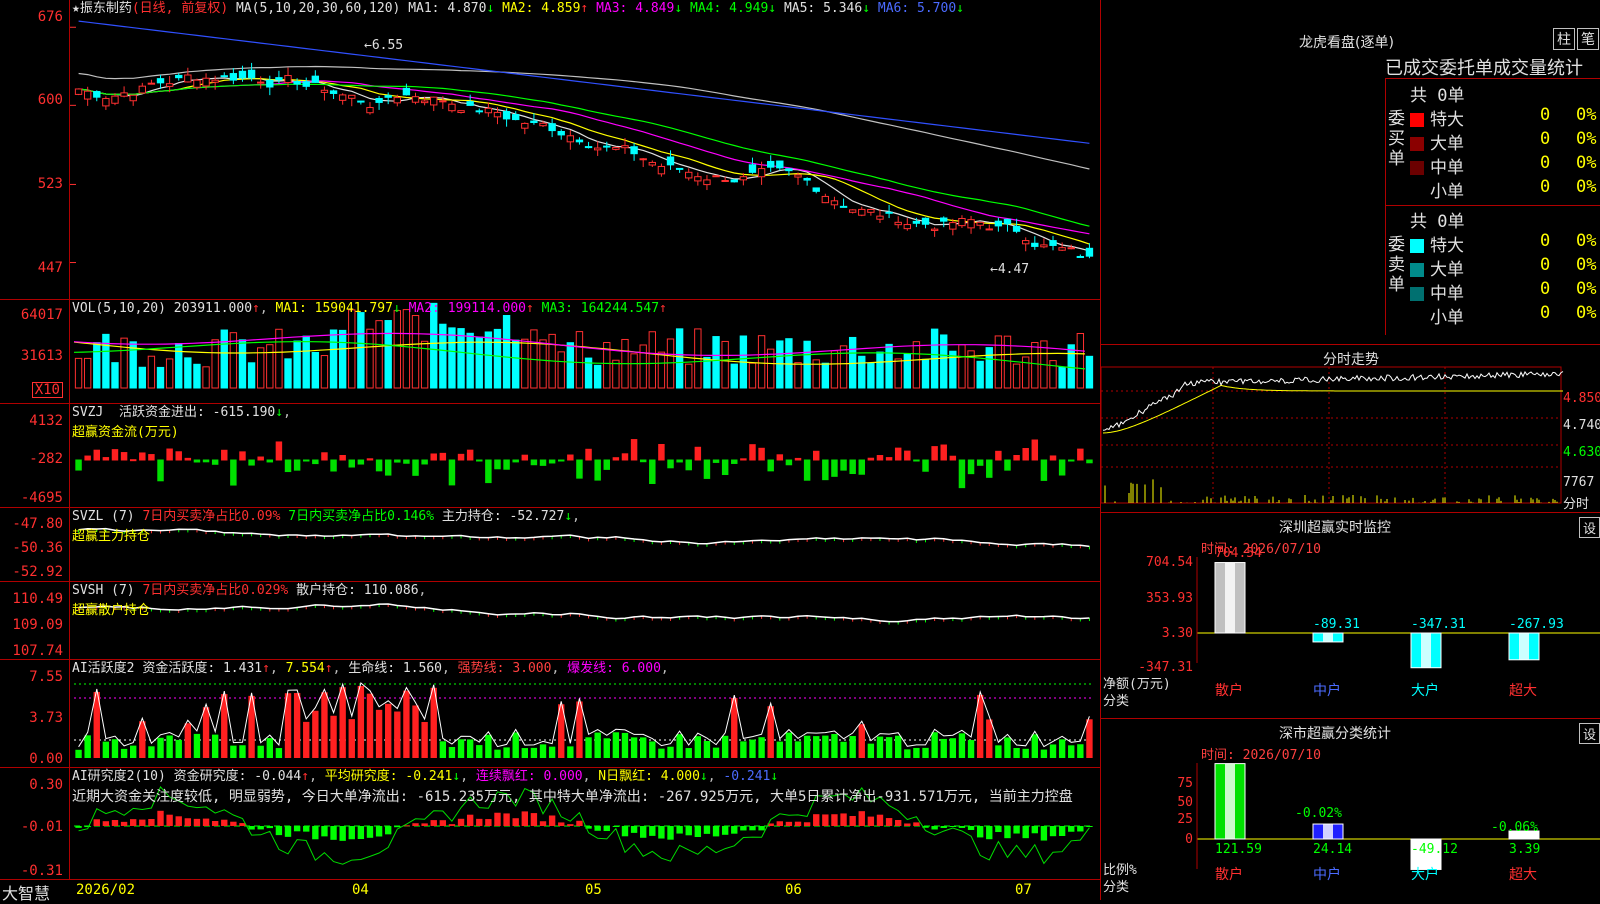  What do you see at coordinates (584, 155) in the screenshot?
I see `ma-line` at bounding box center [584, 155].